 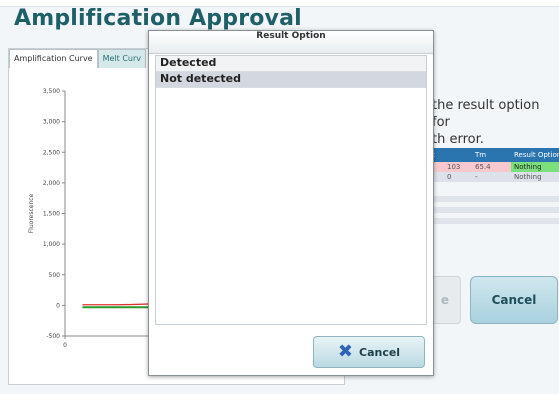 What do you see at coordinates (445, 300) in the screenshot?
I see `approve-button: e` at bounding box center [445, 300].